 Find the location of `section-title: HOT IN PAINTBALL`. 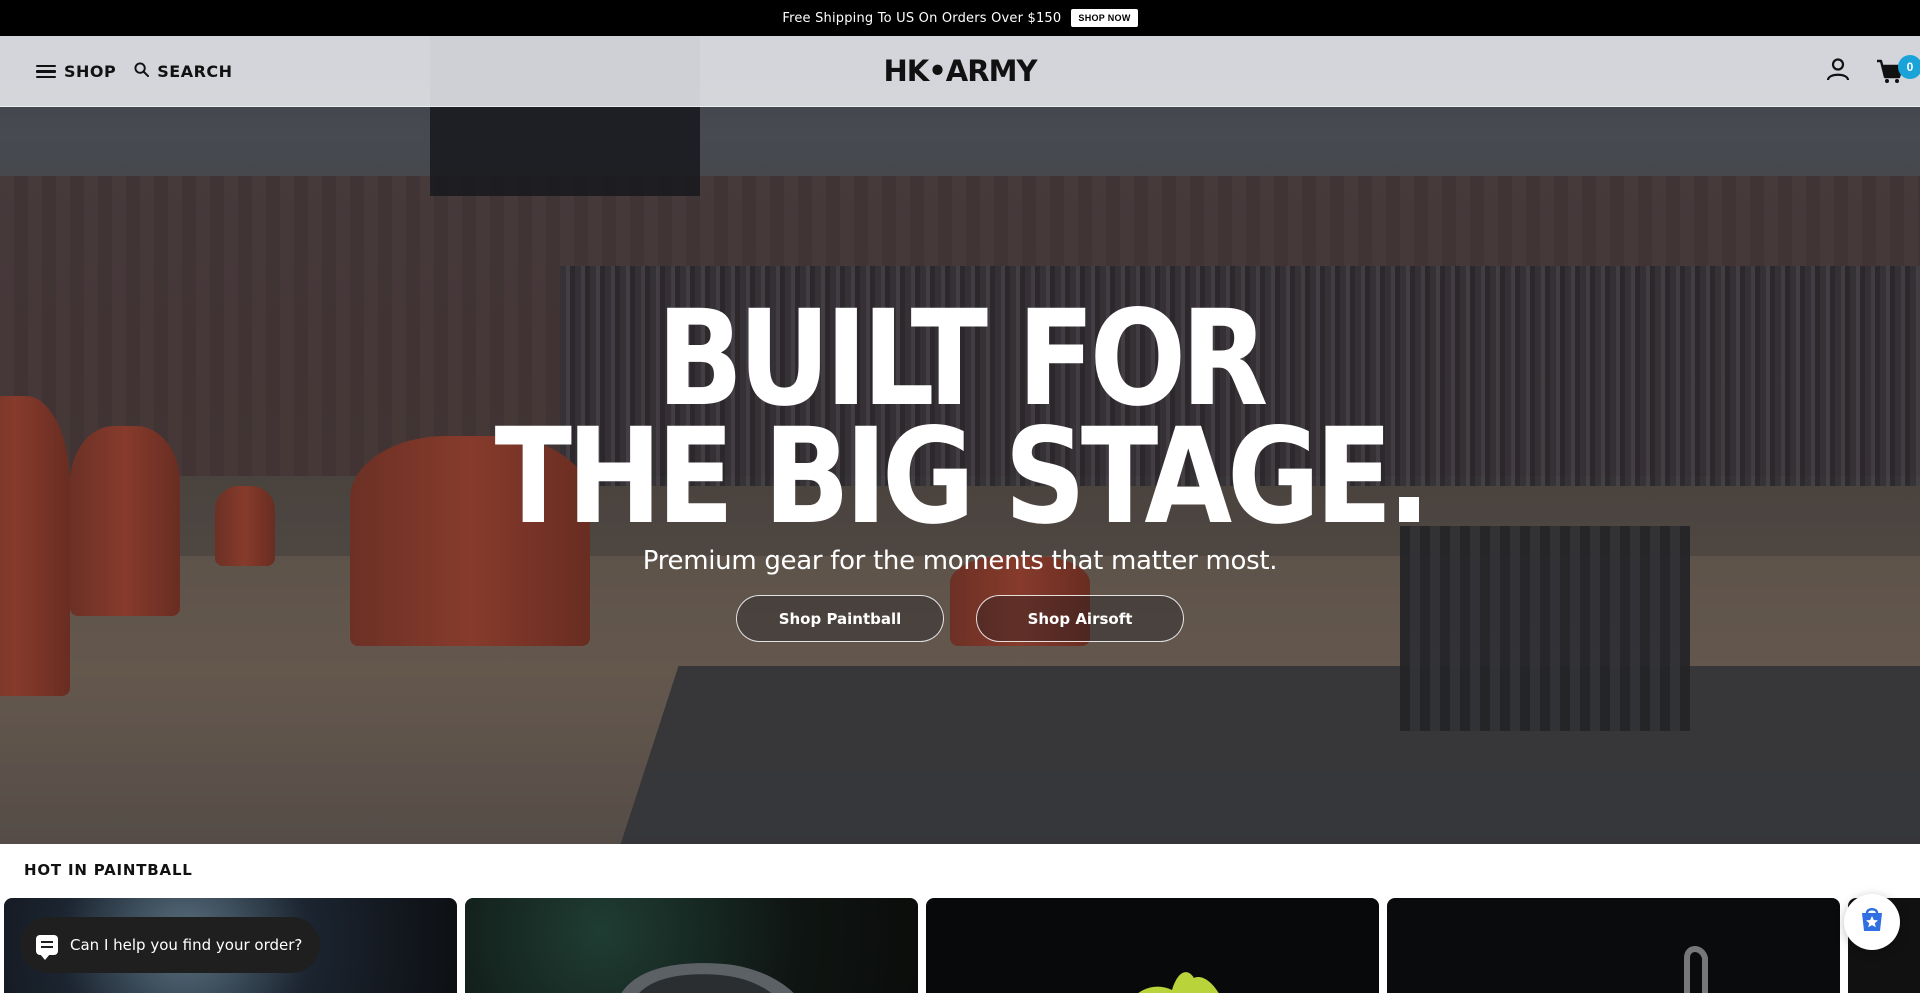

section-title: HOT IN PAINTBALL is located at coordinates (108, 870).